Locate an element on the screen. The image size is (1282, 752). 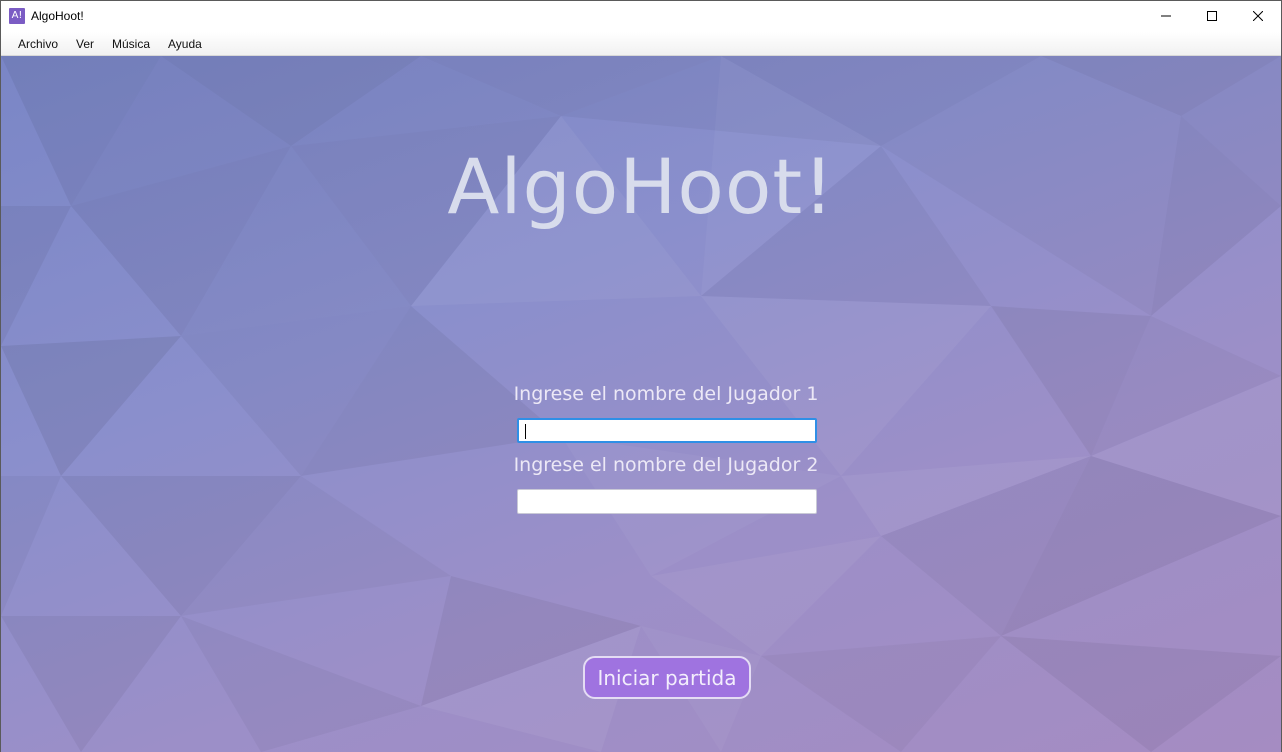
minimize-button is located at coordinates (1166, 16).